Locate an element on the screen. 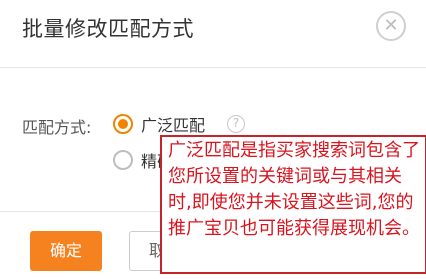 The width and height of the screenshot is (426, 279). match-type-label: 匹配方式: is located at coordinates (57, 127).